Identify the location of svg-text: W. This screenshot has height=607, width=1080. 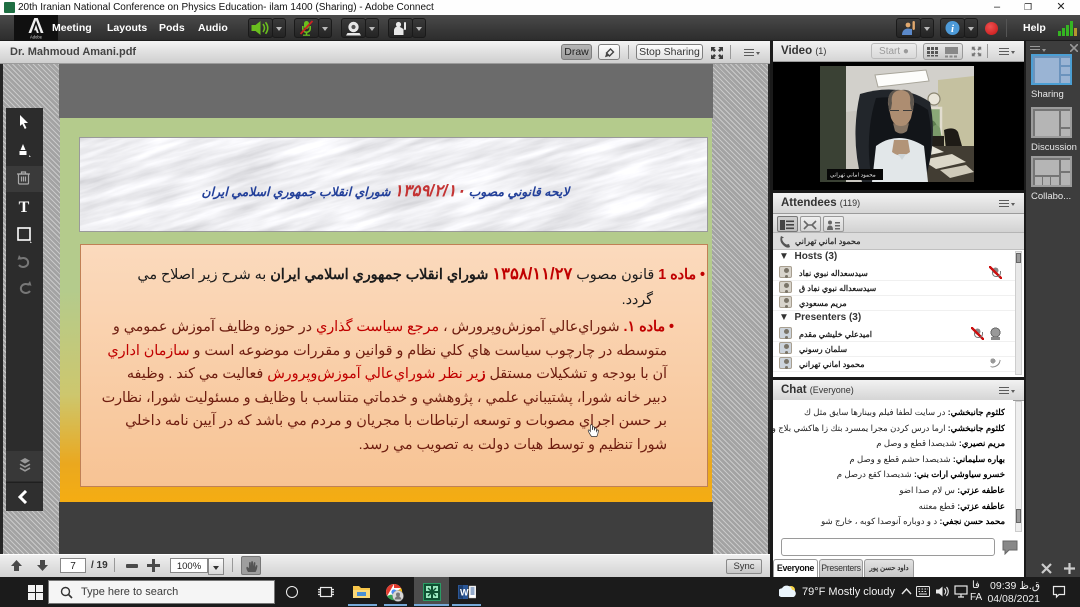
(464, 593).